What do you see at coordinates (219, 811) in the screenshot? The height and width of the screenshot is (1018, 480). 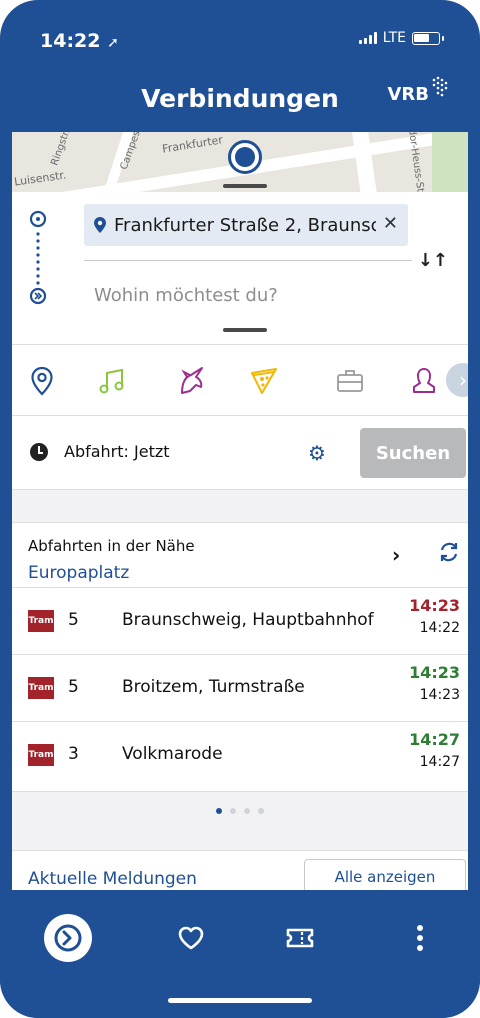 I see `page-dot-active` at bounding box center [219, 811].